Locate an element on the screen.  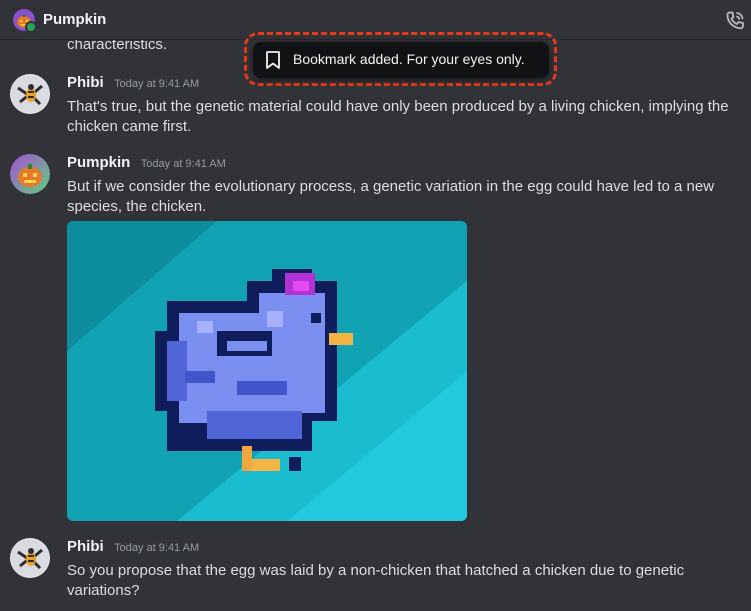
pumpkin-avatar-icon is located at coordinates (30, 174).